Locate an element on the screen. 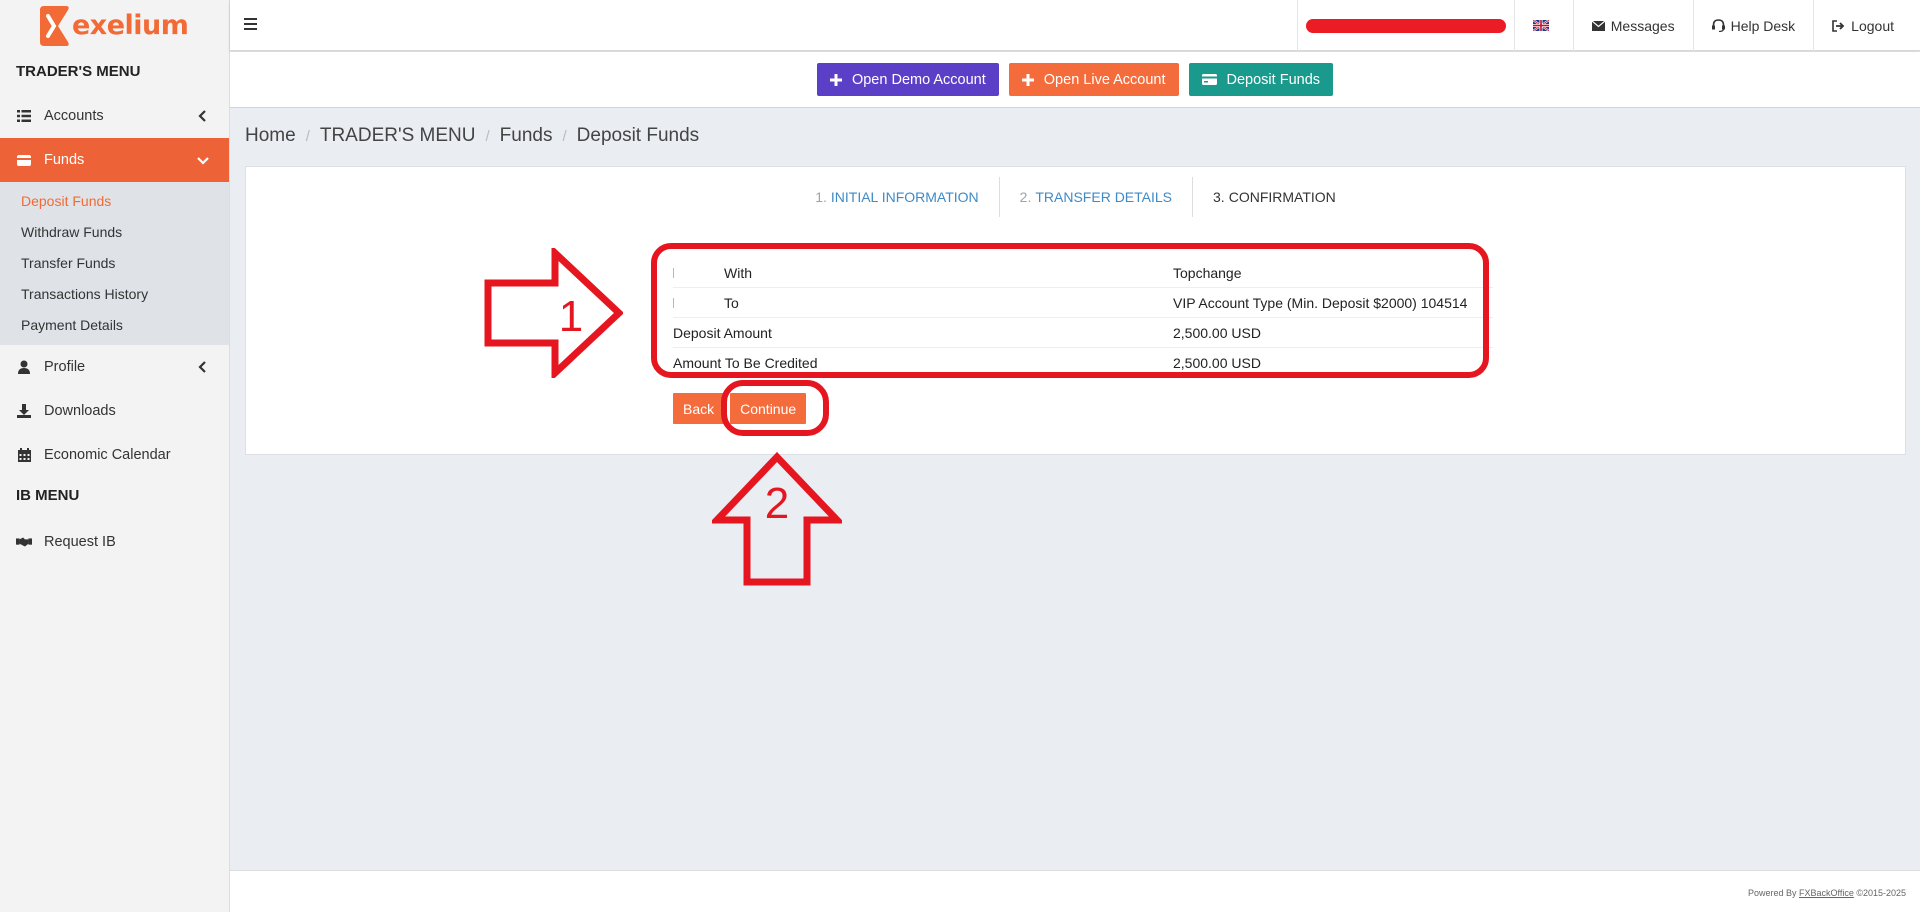  step-transfer-details: 2. TRANSFER DETAILS is located at coordinates (1095, 197).